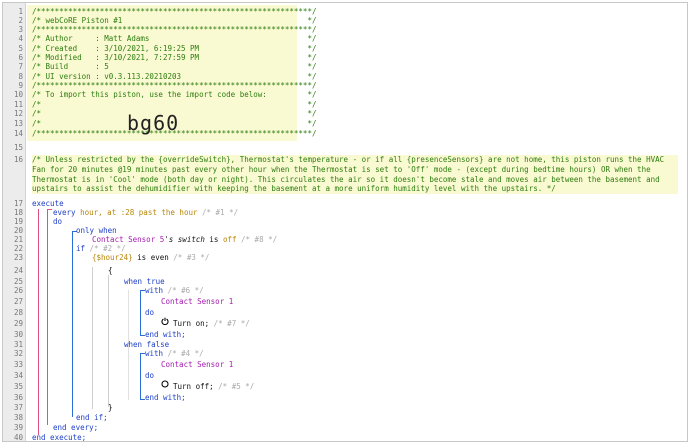 The width and height of the screenshot is (690, 444). Describe the element at coordinates (20, 20) in the screenshot. I see `line-number: 2` at that location.